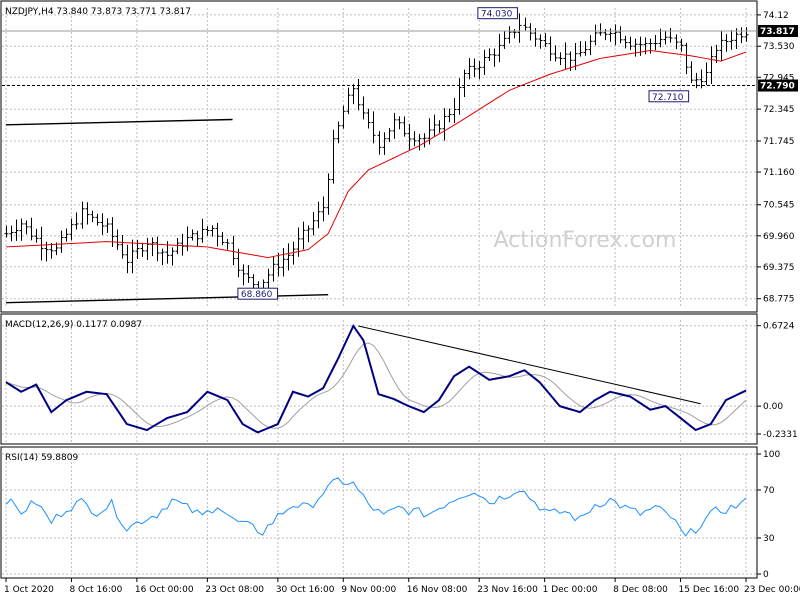  Describe the element at coordinates (257, 295) in the screenshot. I see `price-annotation-label: 68.860` at that location.